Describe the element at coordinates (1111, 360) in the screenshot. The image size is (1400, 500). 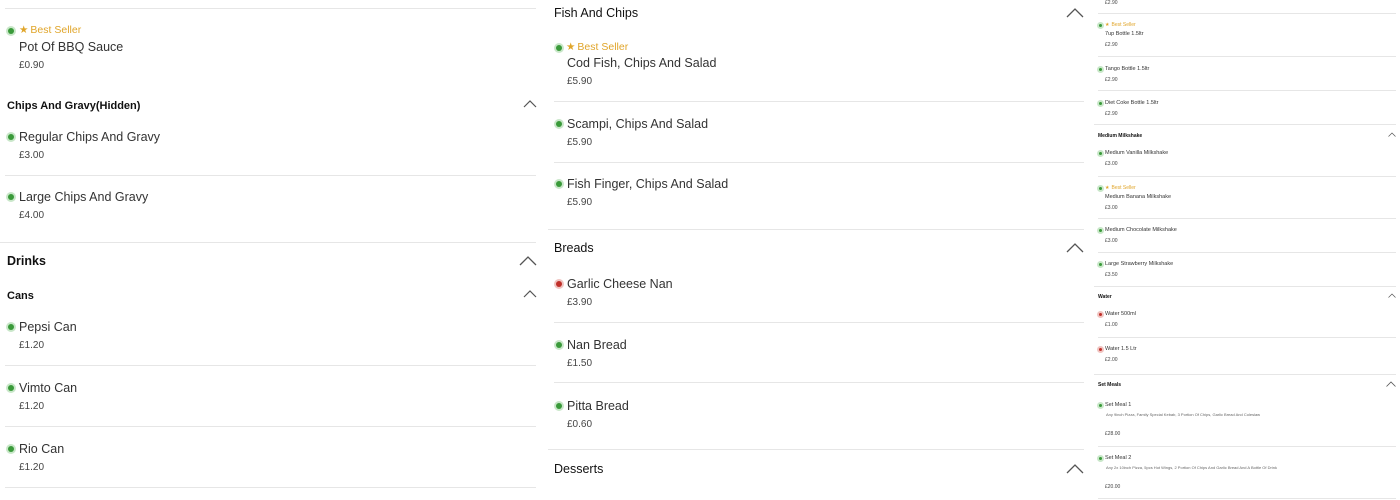
I see `item-price: £2.00` at that location.